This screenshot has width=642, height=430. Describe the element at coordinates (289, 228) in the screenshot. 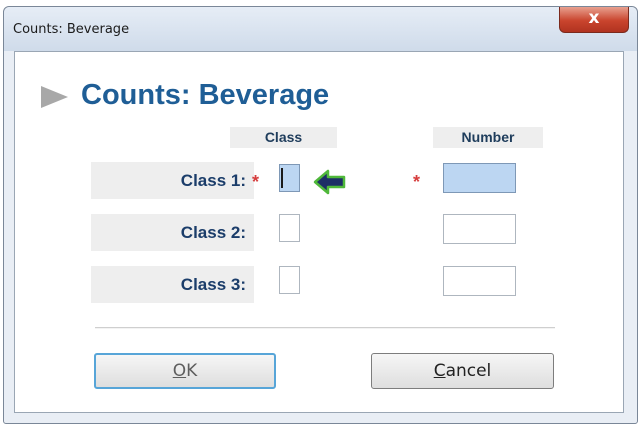

I see `class-2-input` at that location.